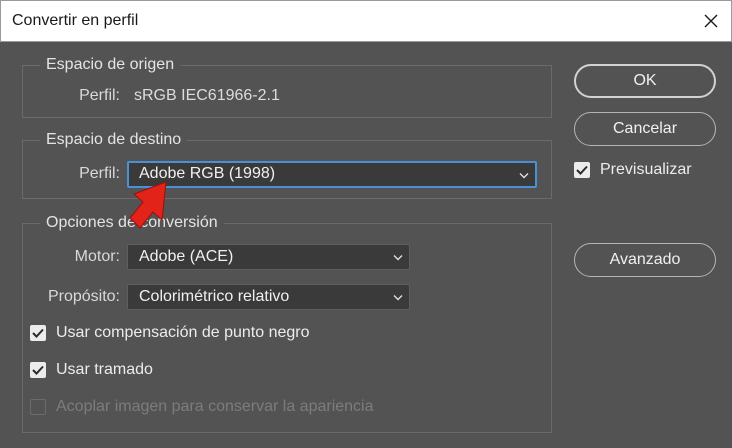 This screenshot has width=732, height=448. I want to click on intent-select: Colorimétrico relativo, so click(268, 297).